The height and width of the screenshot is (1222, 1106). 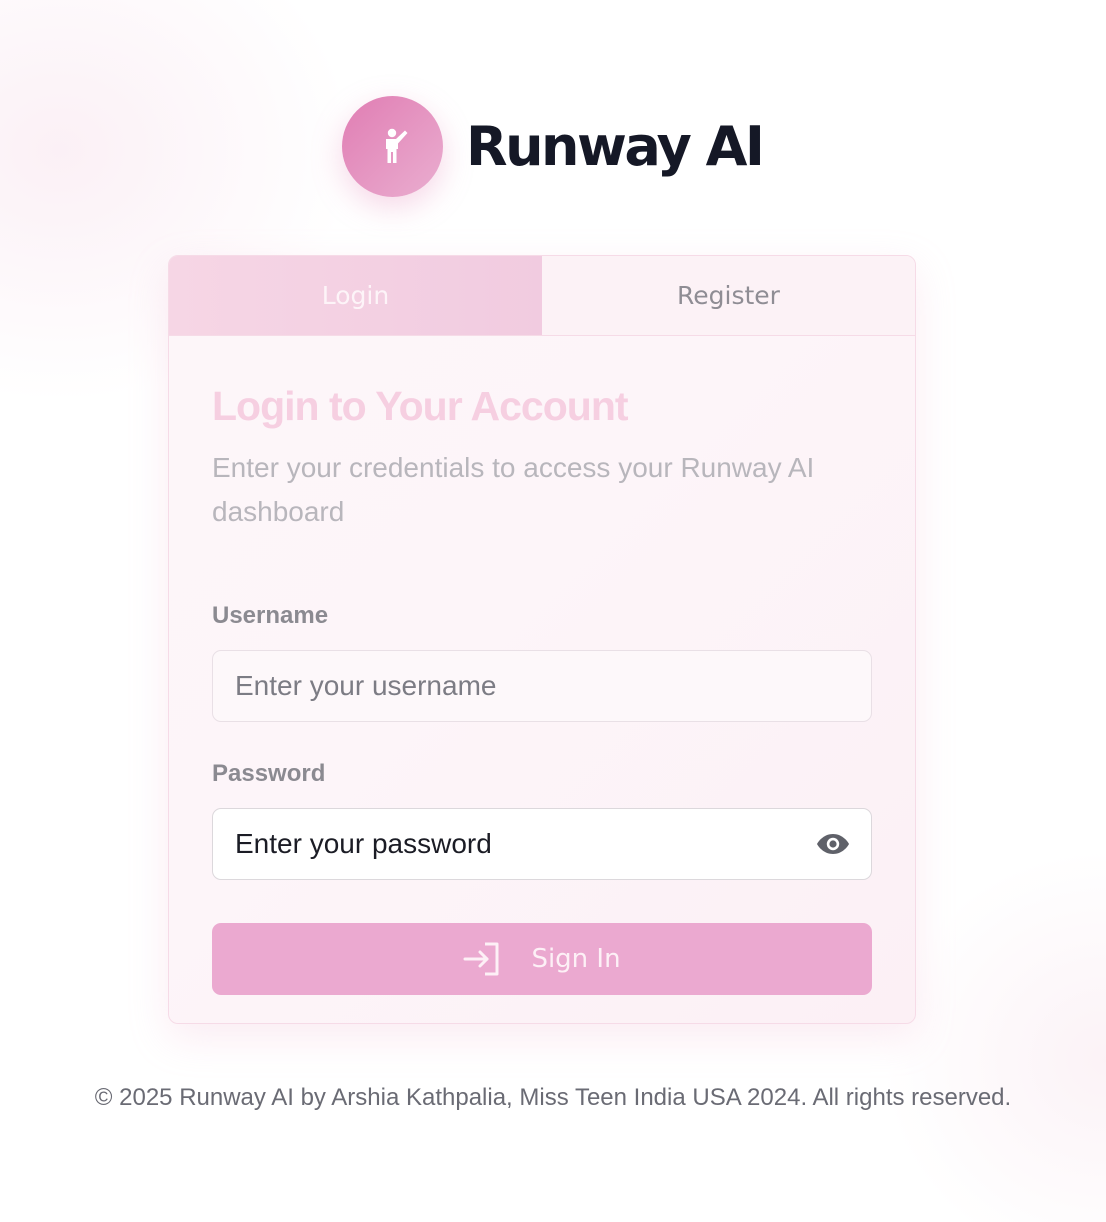 I want to click on sign-in-button: Sign In, so click(x=542, y=959).